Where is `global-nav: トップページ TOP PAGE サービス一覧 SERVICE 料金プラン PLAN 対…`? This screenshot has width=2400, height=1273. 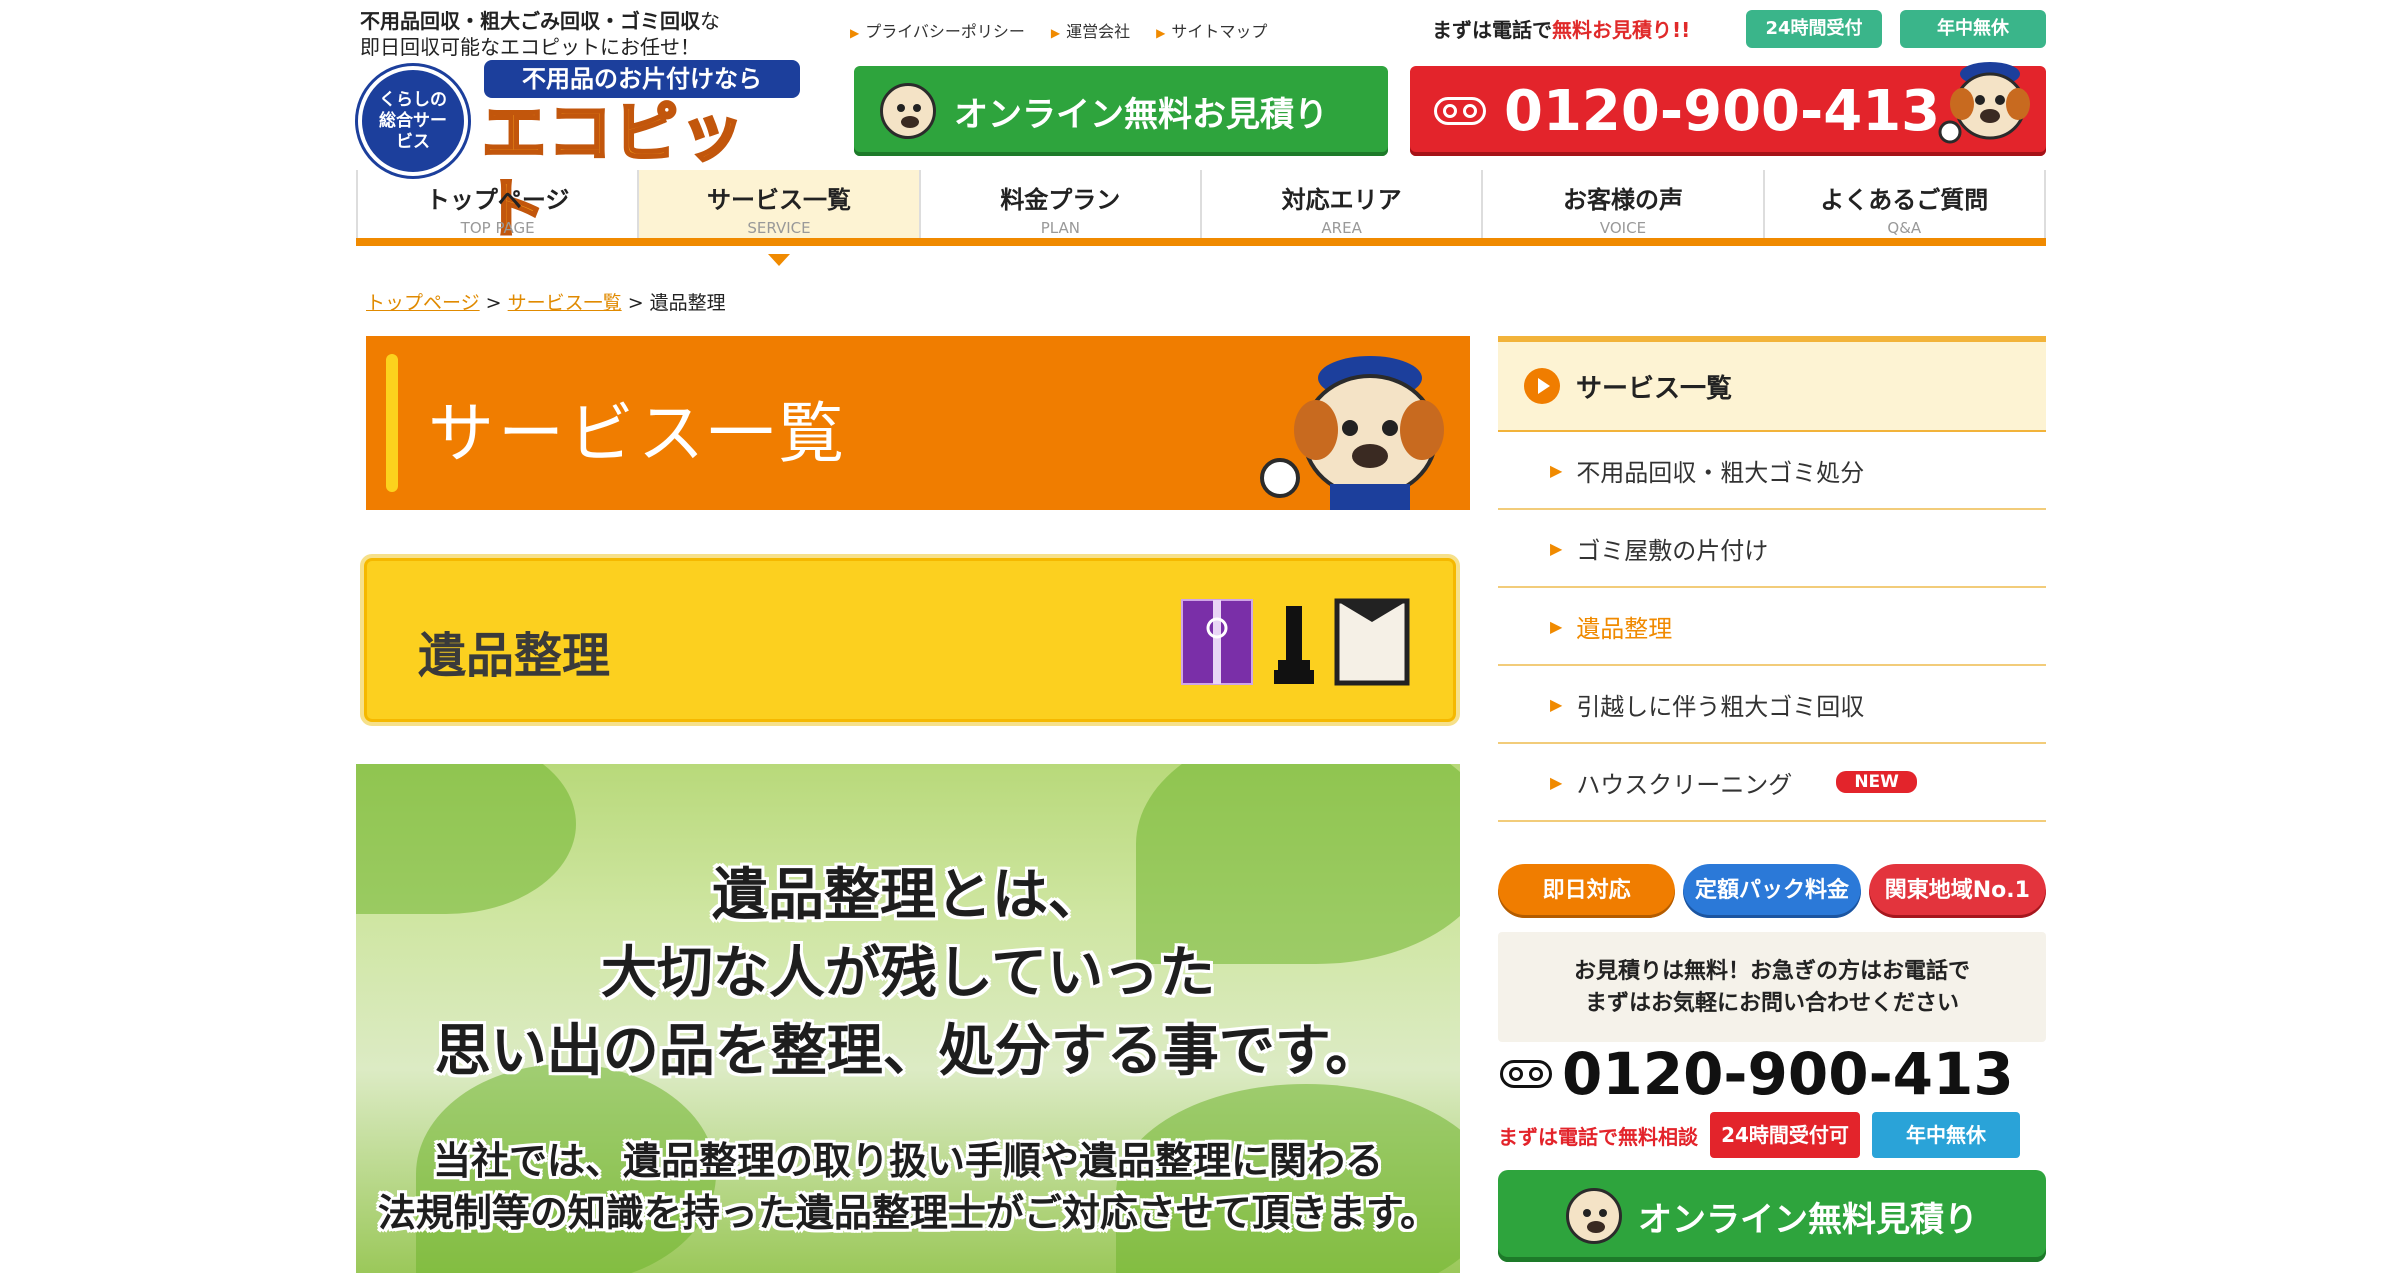 global-nav: トップページ TOP PAGE サービス一覧 SERVICE 料金プラン PLAN 対… is located at coordinates (1201, 208).